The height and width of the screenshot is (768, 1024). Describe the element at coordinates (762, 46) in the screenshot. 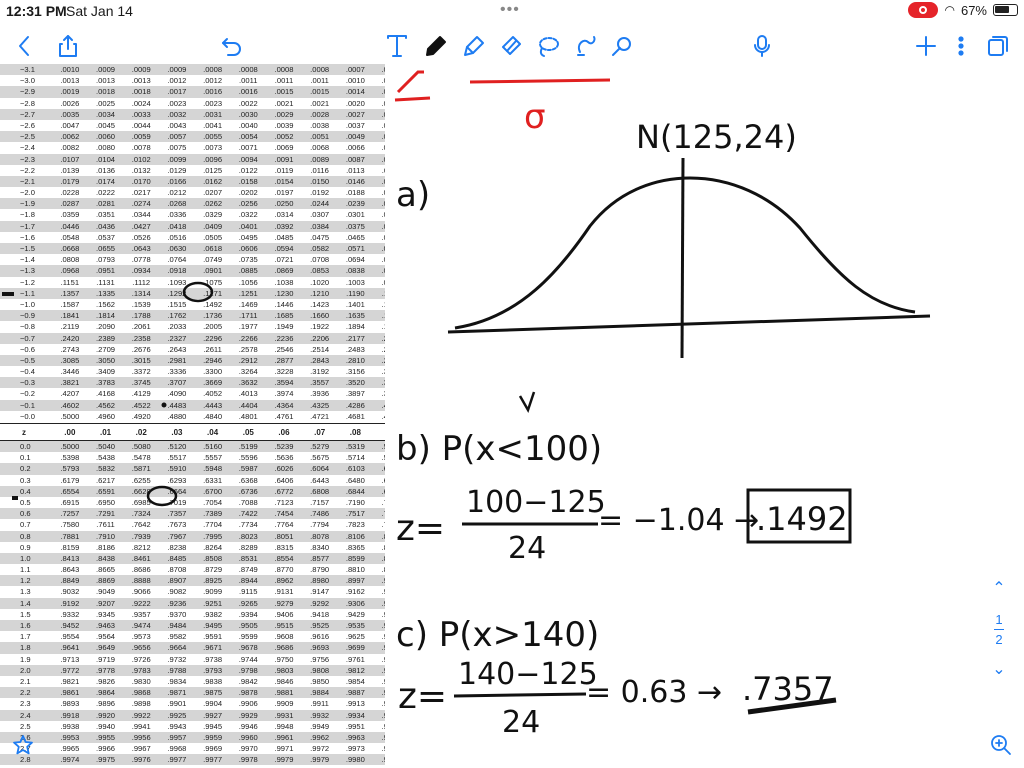

I see `mic-icon` at that location.